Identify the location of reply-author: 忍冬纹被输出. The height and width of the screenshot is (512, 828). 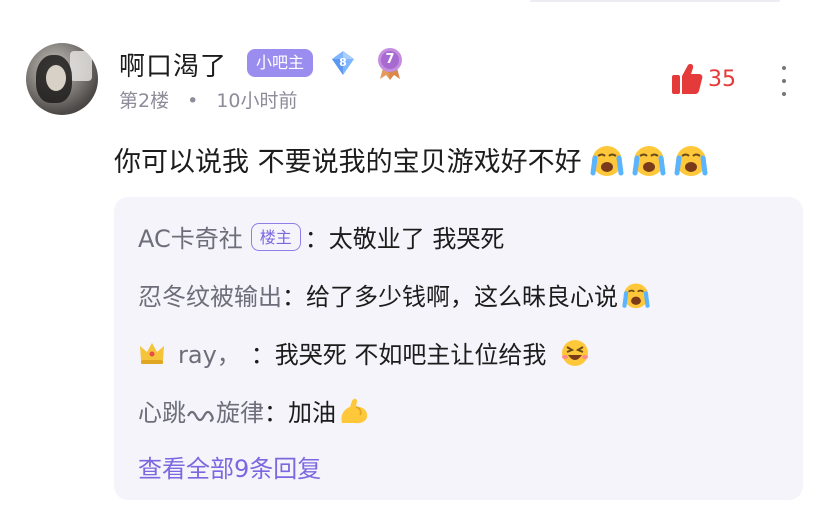
(210, 294).